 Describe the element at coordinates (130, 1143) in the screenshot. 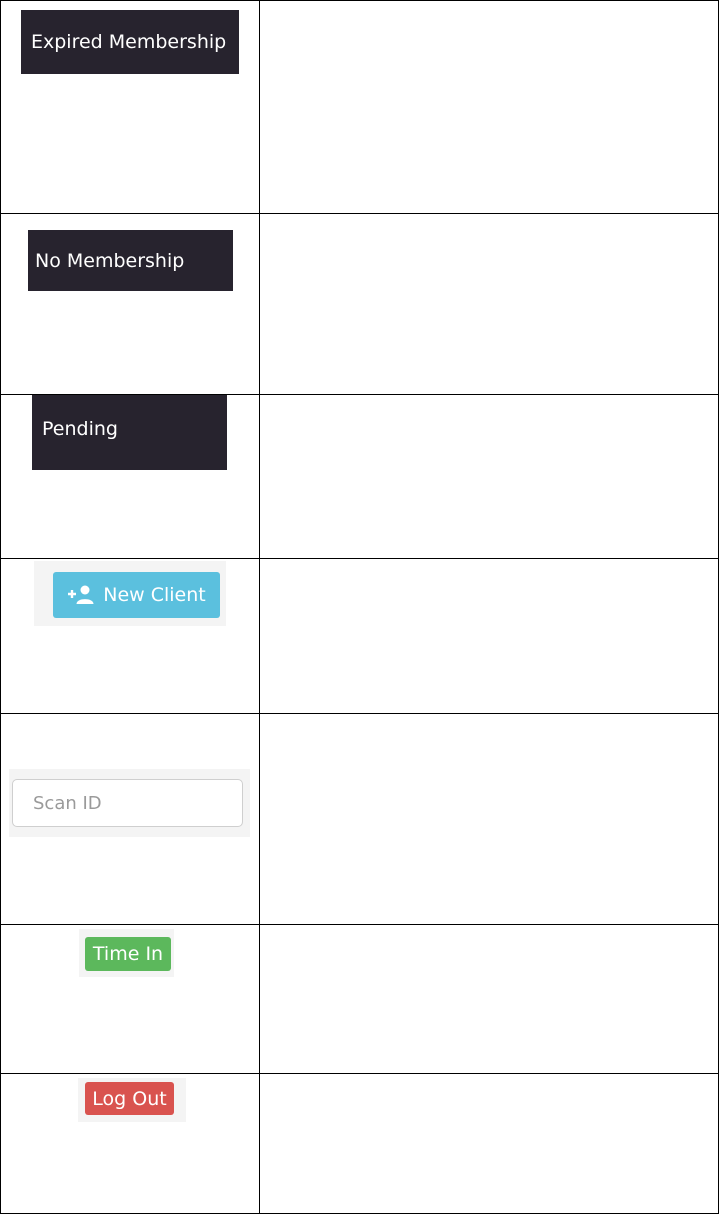

I see `ui-sample-cell: Log Out` at that location.